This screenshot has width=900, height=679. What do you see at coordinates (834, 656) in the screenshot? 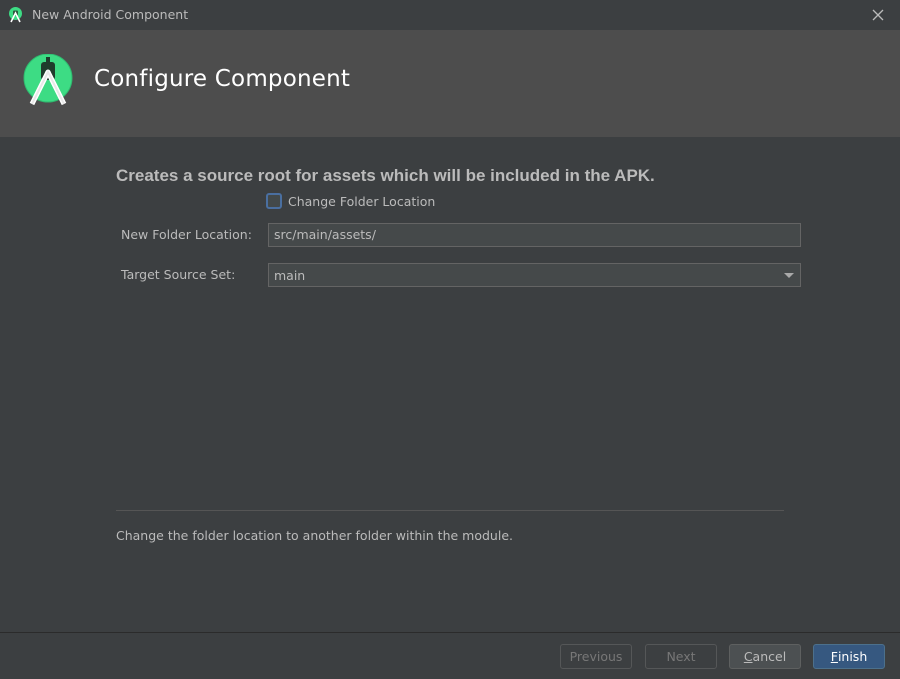
I see `finish-mnemonic: F` at bounding box center [834, 656].